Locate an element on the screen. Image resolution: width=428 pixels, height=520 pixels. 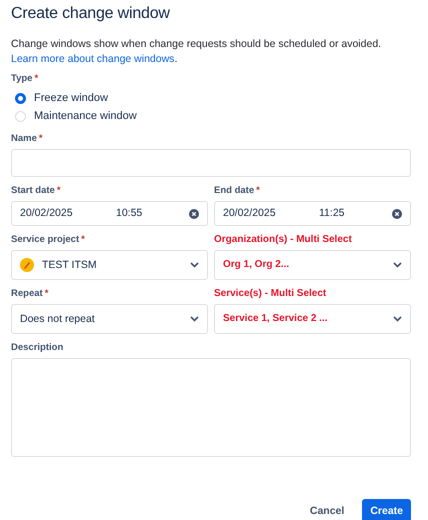
learn-more-link: Learn more about change windows is located at coordinates (92, 58).